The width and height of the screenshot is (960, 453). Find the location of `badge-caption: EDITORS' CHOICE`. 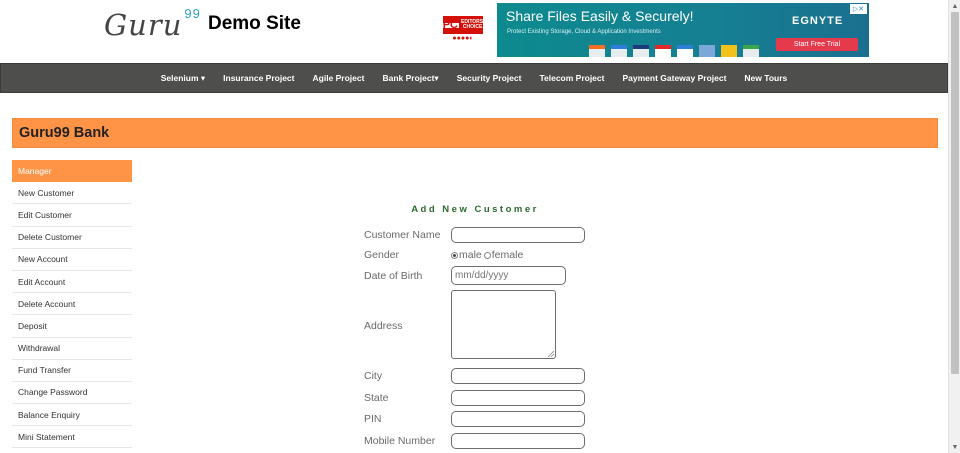

badge-caption: EDITORS' CHOICE is located at coordinates (472, 24).